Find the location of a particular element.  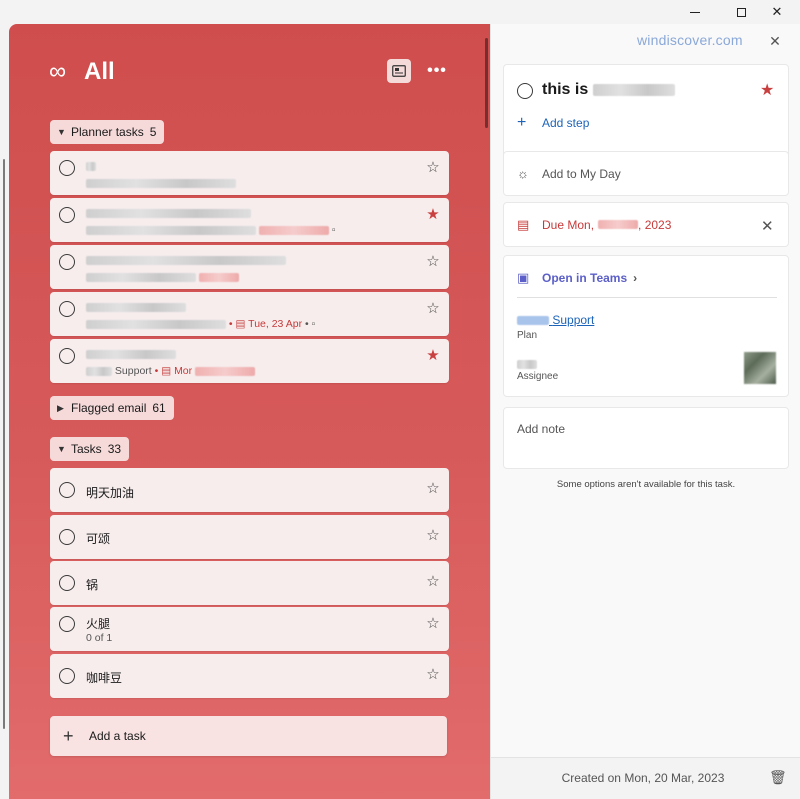

group-count: 5 is located at coordinates (153, 132).